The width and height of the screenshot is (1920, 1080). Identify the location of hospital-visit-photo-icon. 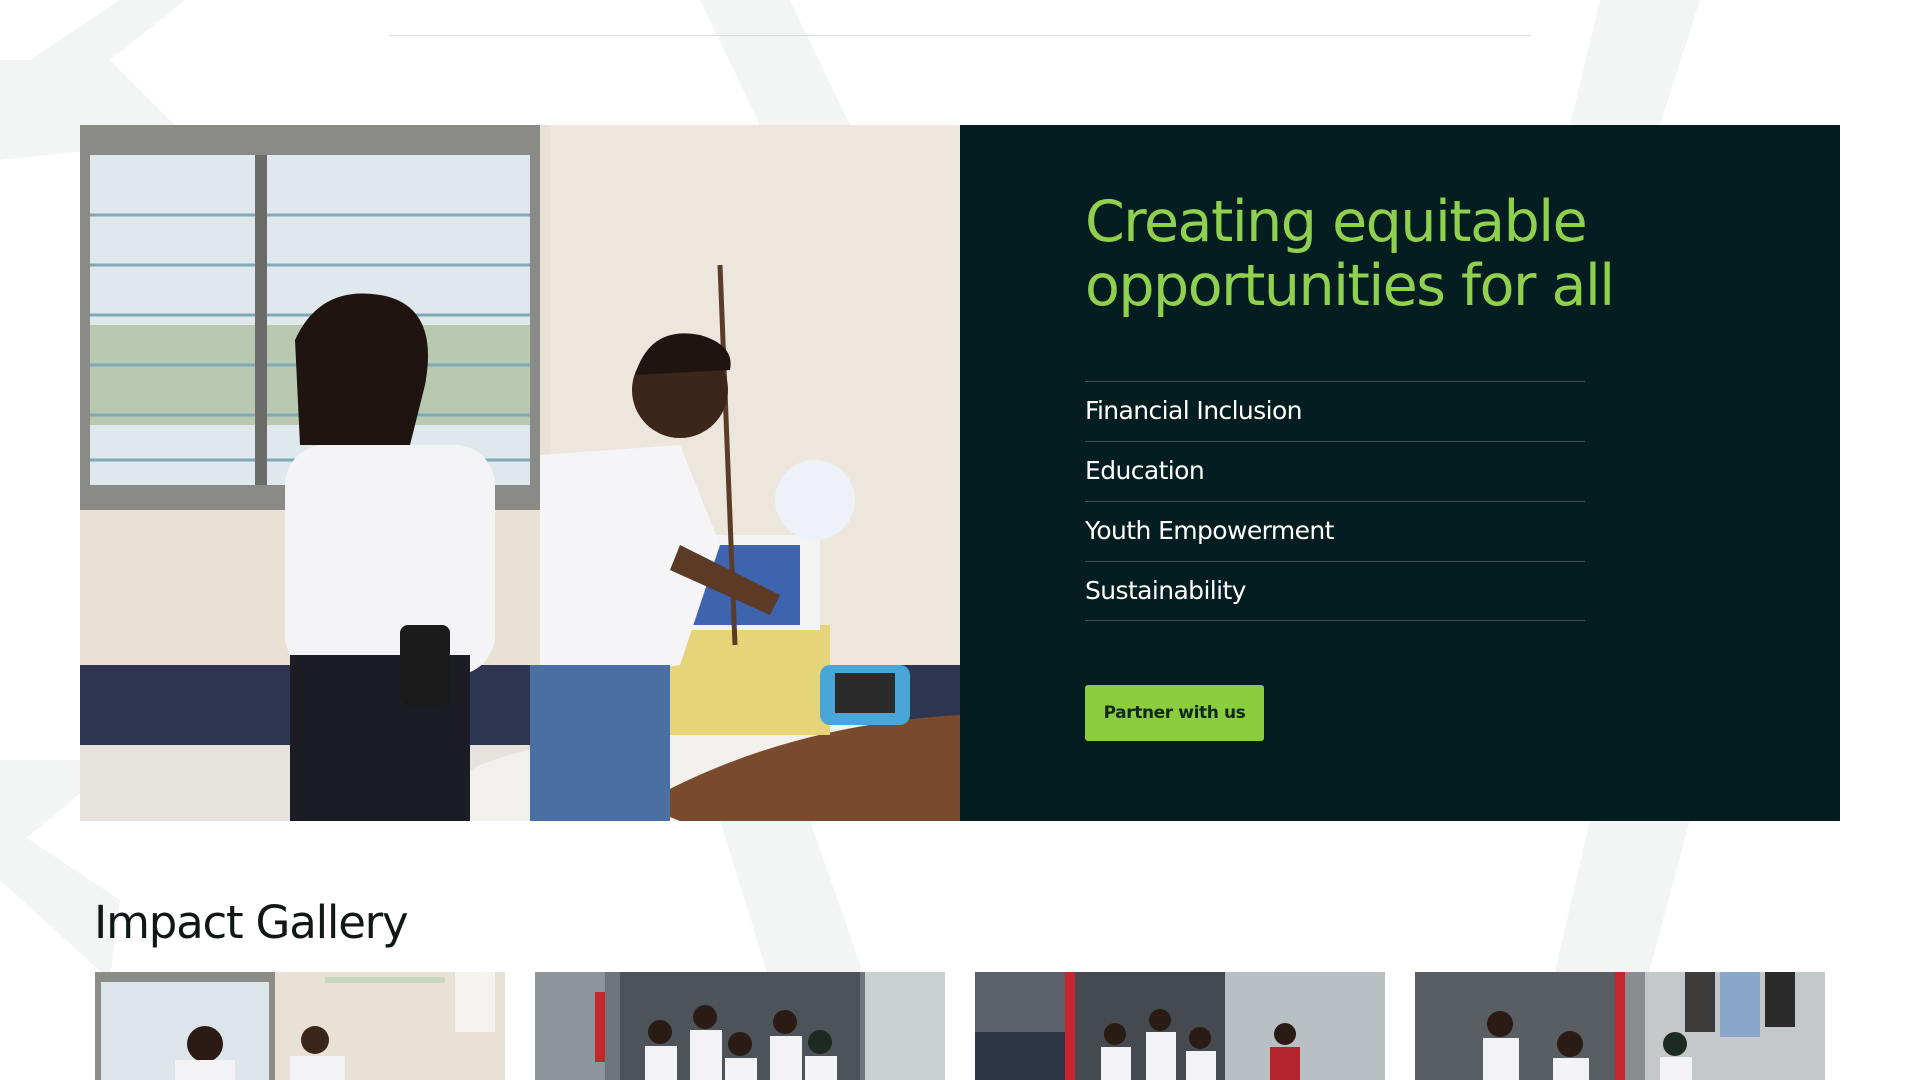
(300, 1026).